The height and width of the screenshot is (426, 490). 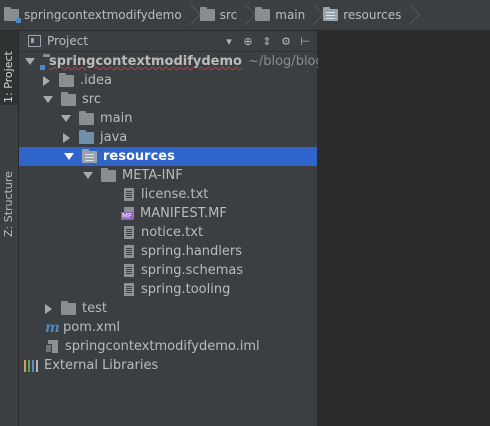 What do you see at coordinates (12, 15) in the screenshot?
I see `module-folder-icon` at bounding box center [12, 15].